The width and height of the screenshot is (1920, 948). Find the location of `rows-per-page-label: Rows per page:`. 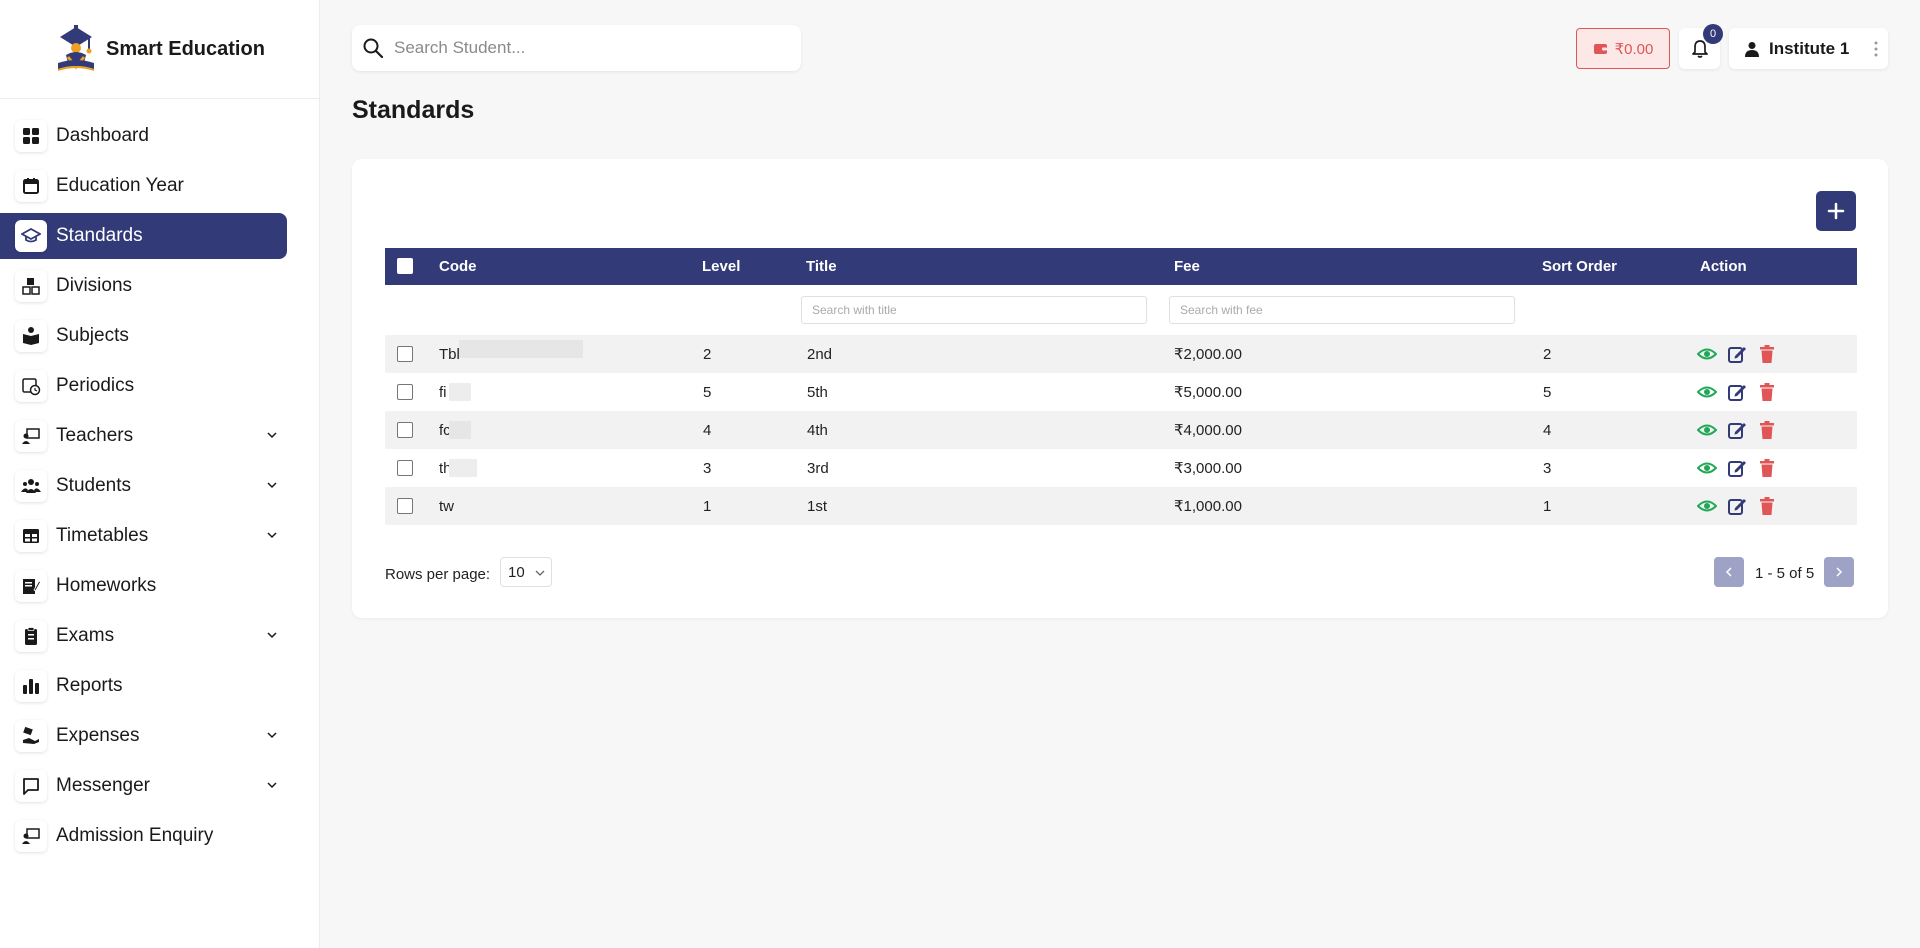

rows-per-page-label: Rows per page: is located at coordinates (438, 574).